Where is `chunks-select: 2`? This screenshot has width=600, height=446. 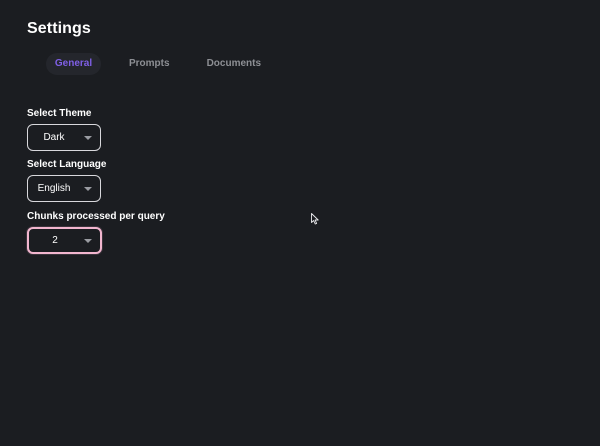
chunks-select: 2 is located at coordinates (64, 240).